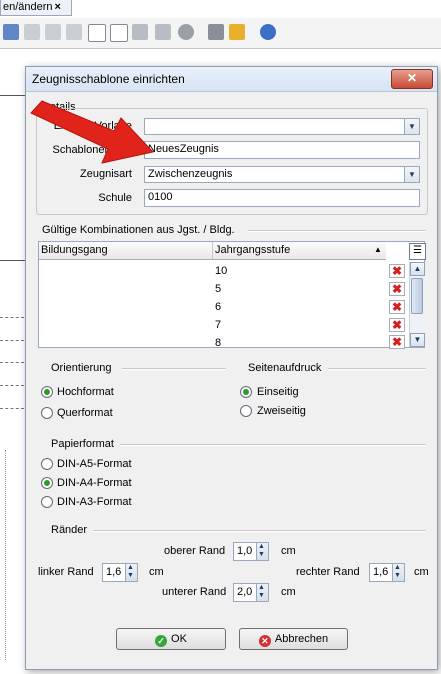 The height and width of the screenshot is (674, 441). Describe the element at coordinates (58, 7) in the screenshot. I see `close-icon: ×` at that location.